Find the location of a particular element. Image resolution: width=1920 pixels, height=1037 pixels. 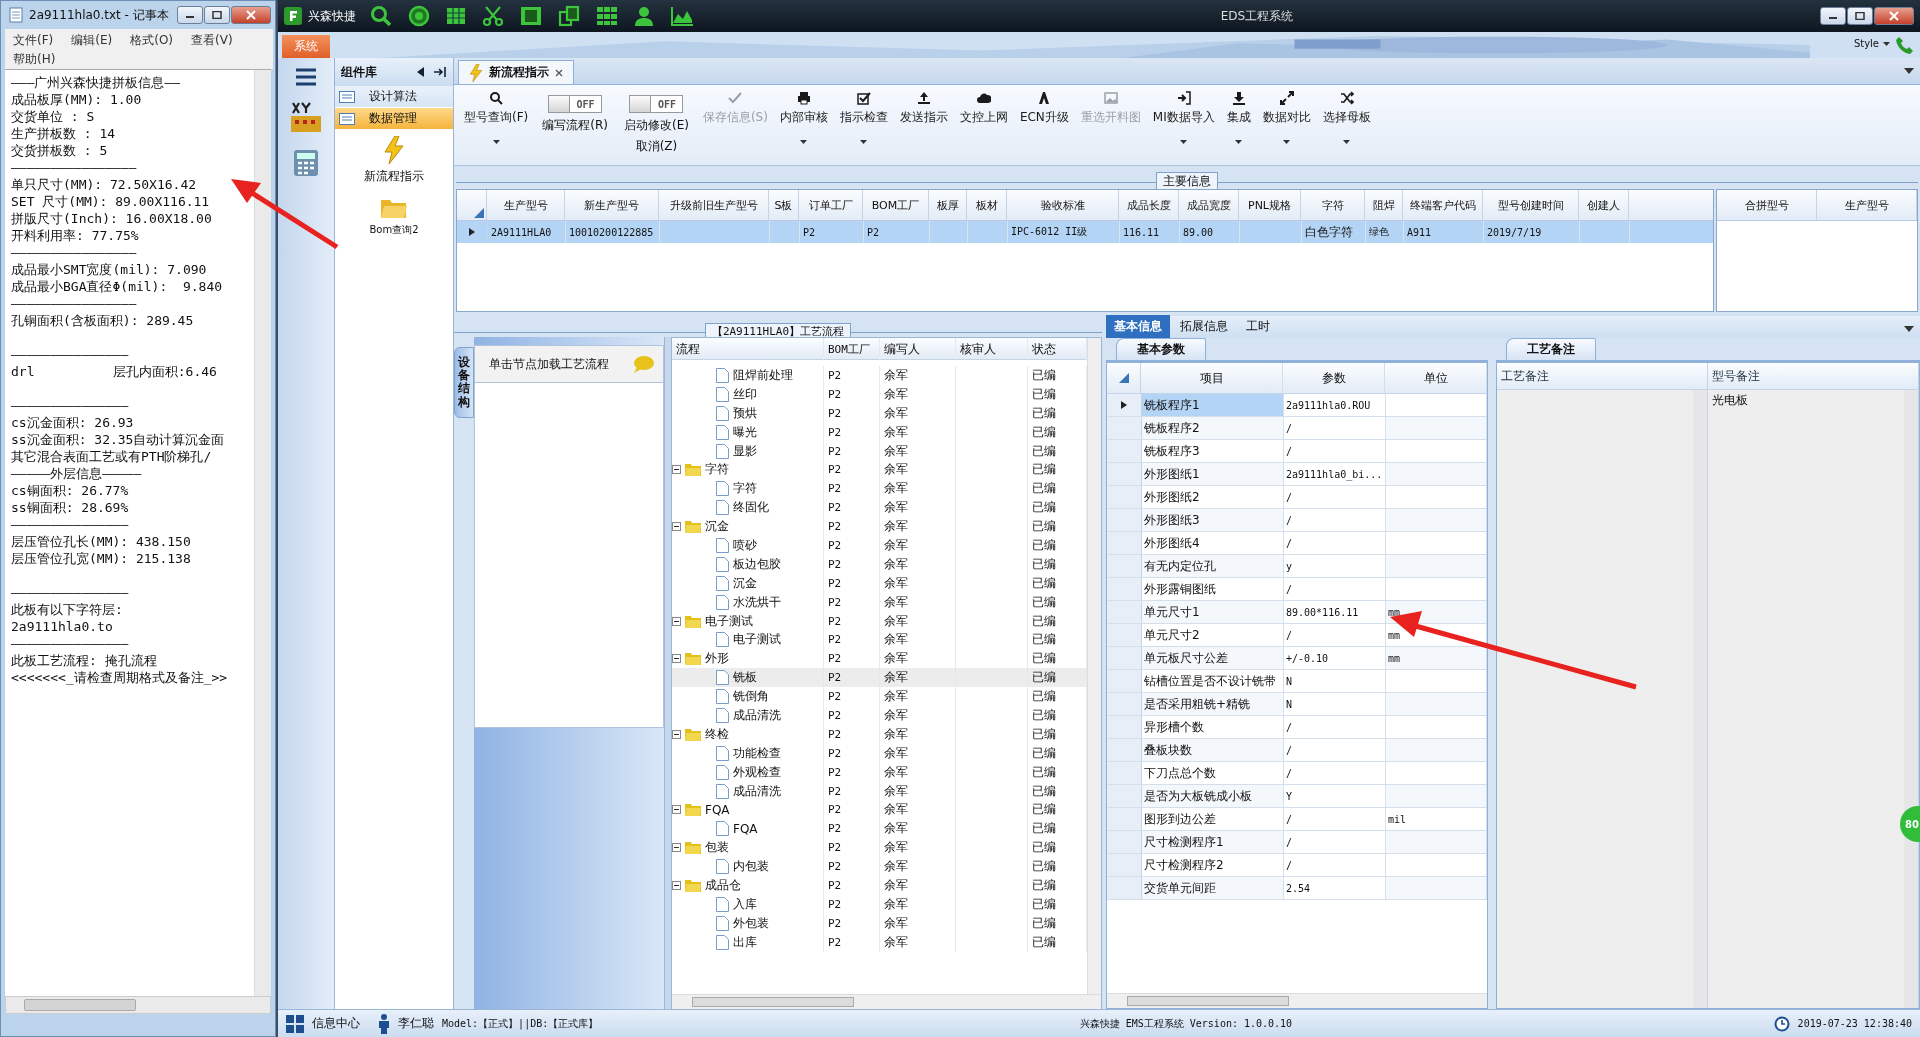

dock-icon is located at coordinates (440, 72).